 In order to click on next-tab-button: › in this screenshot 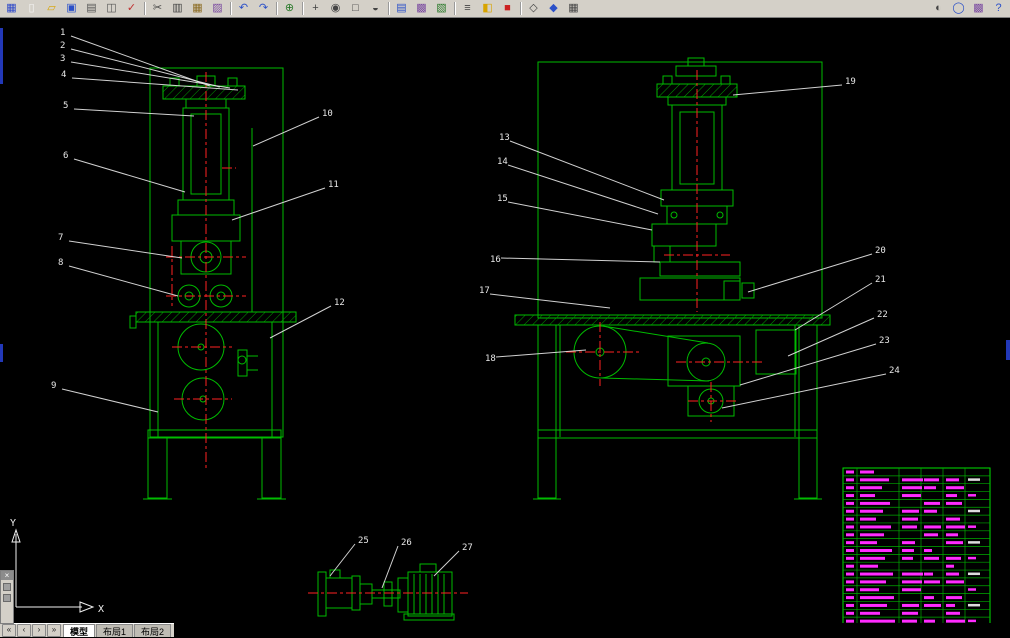, I will do `click(39, 630)`.